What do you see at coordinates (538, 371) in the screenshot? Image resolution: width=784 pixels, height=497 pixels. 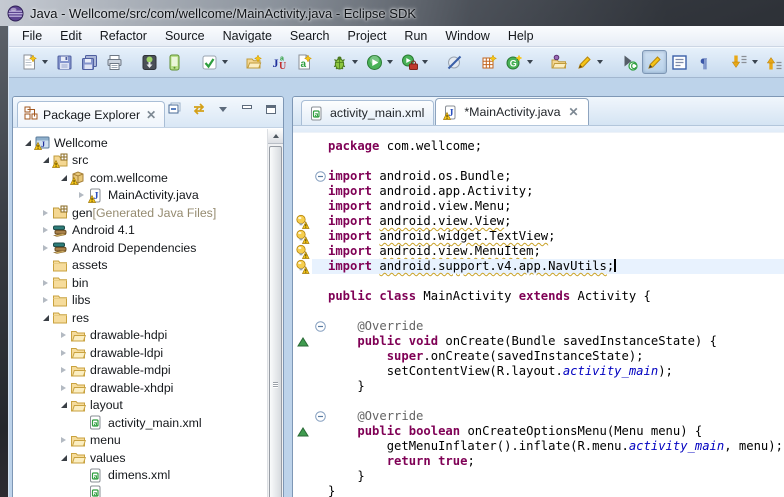 I see `code-line: setContentView(R.layout.activity_main);` at bounding box center [538, 371].